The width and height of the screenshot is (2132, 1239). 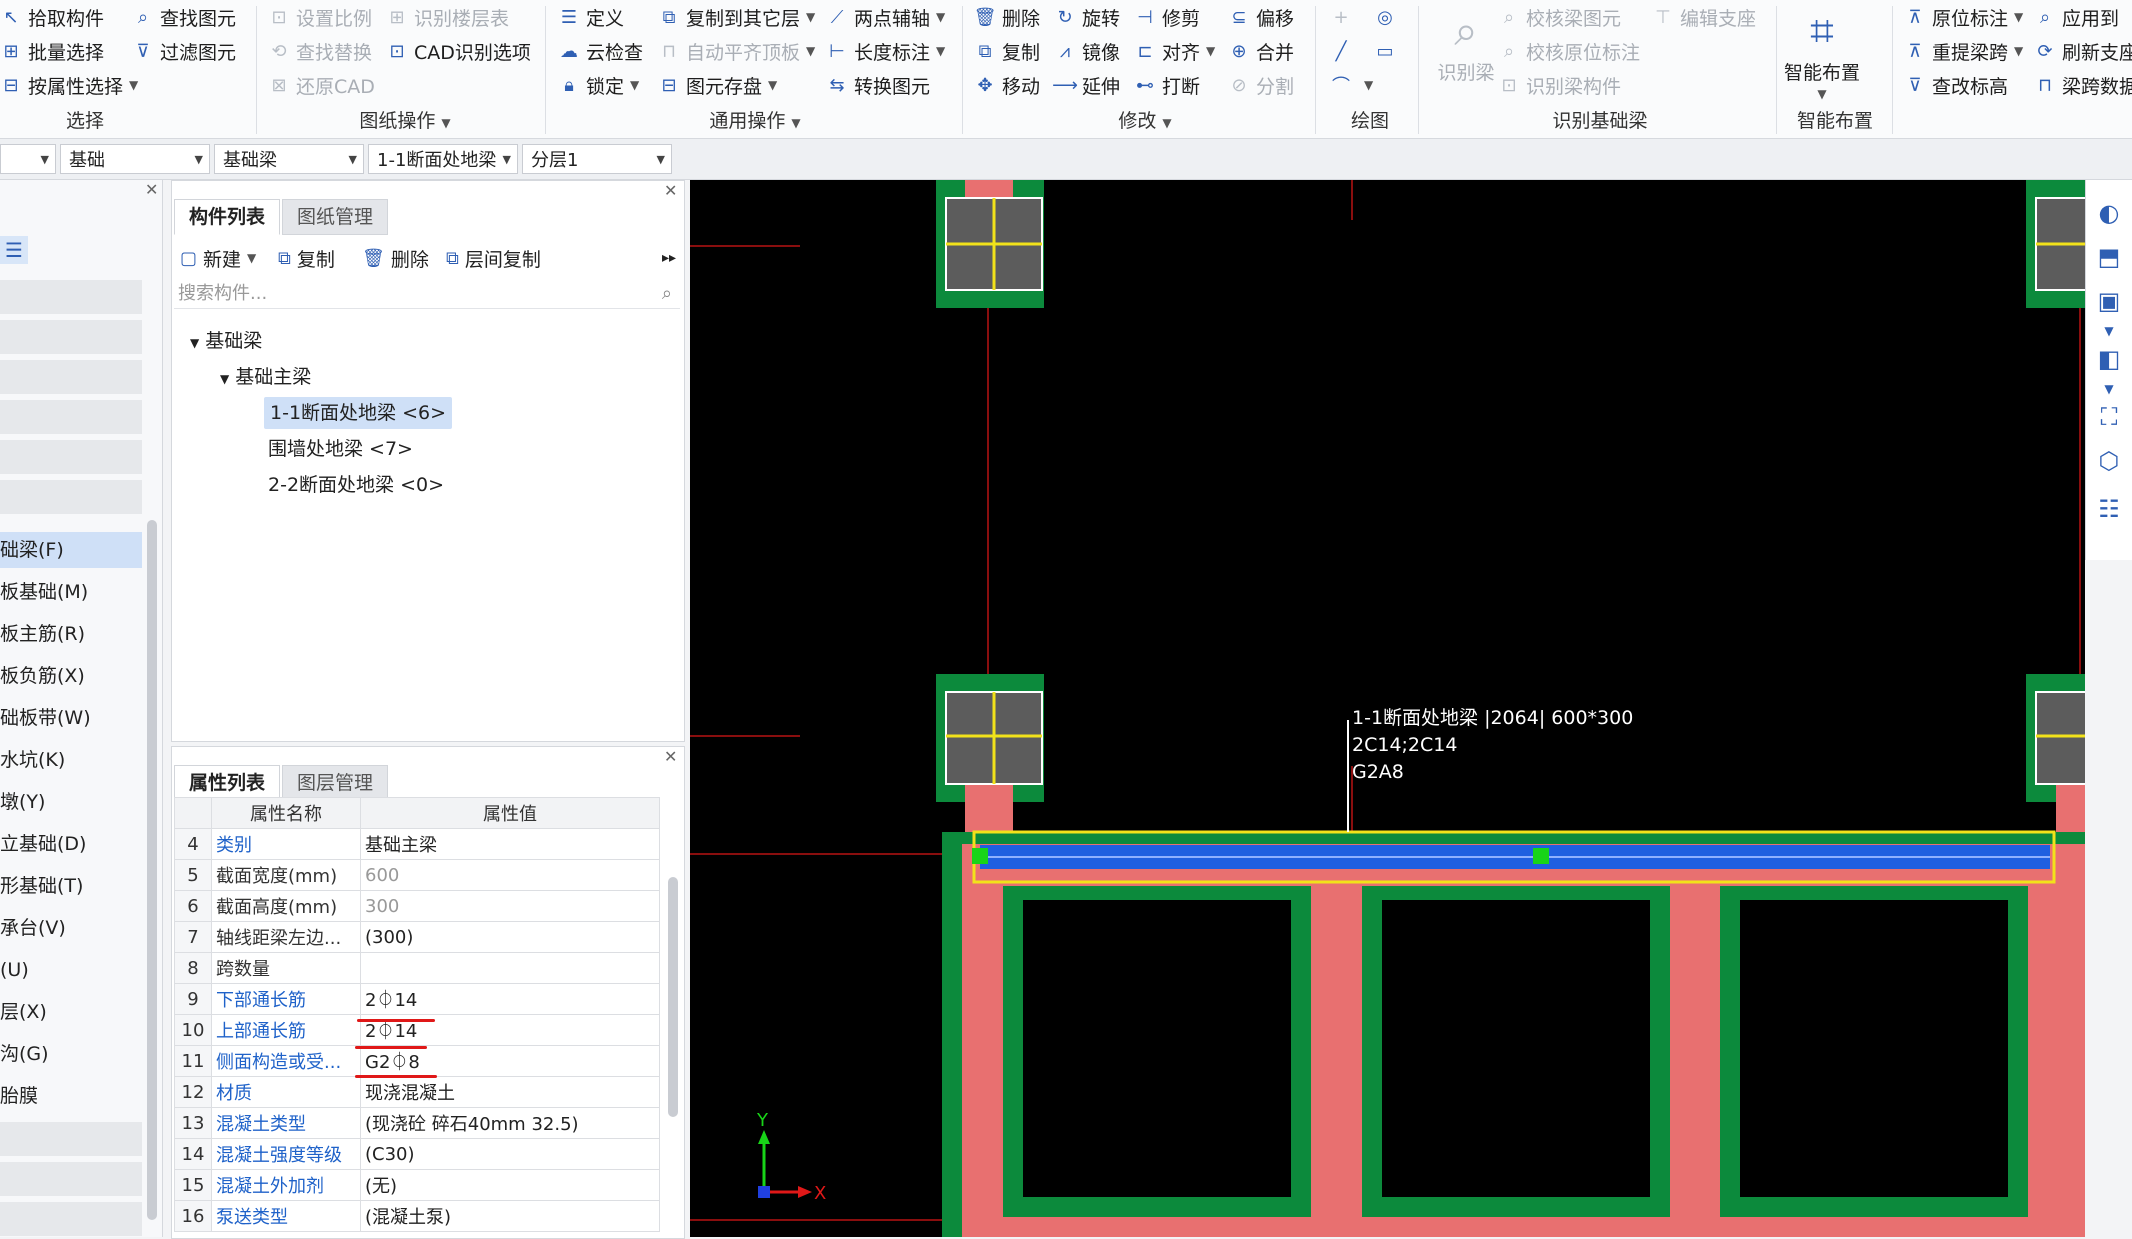 I want to click on layer-select: 分层1 ▼, so click(x=597, y=159).